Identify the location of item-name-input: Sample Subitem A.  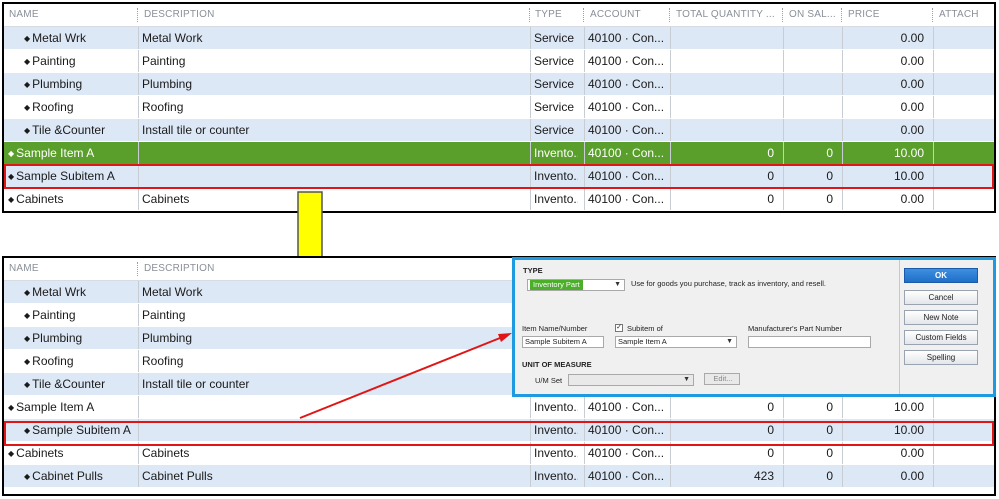
(563, 342).